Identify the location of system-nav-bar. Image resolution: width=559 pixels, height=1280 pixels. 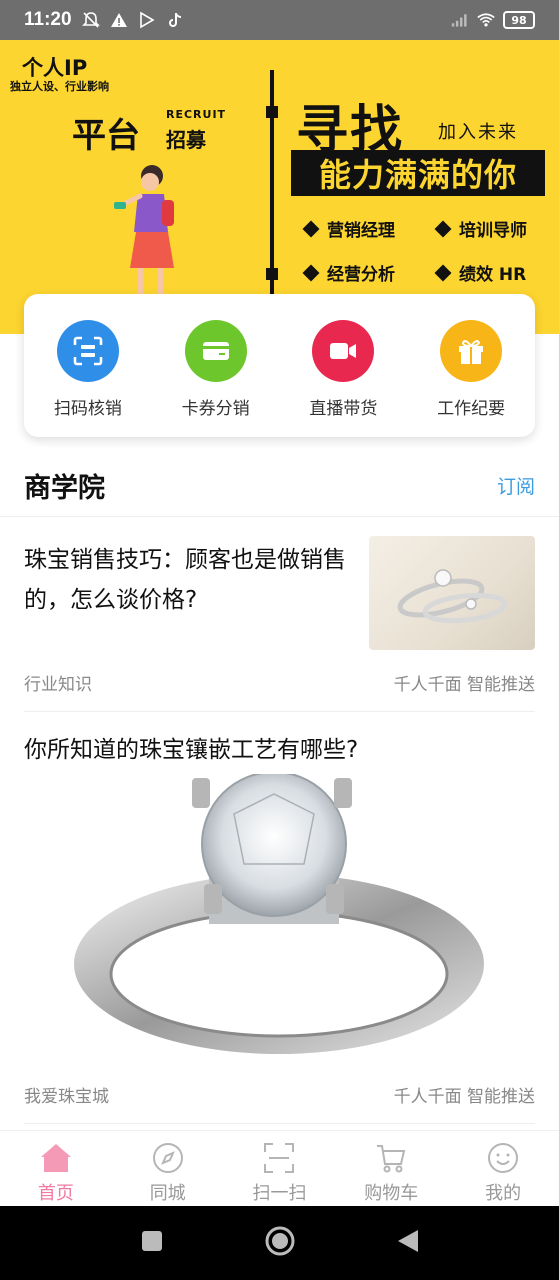
(279, 1243).